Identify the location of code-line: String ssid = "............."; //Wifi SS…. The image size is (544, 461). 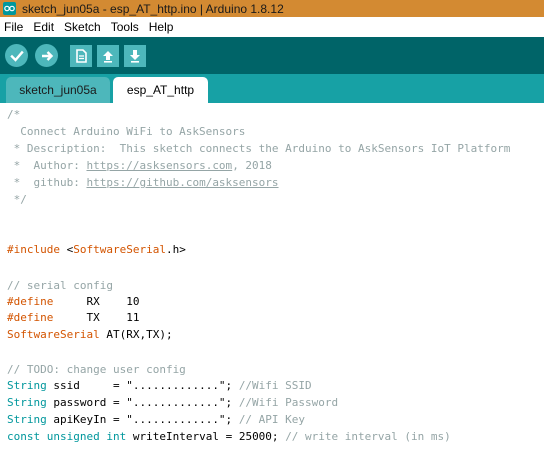
(159, 385).